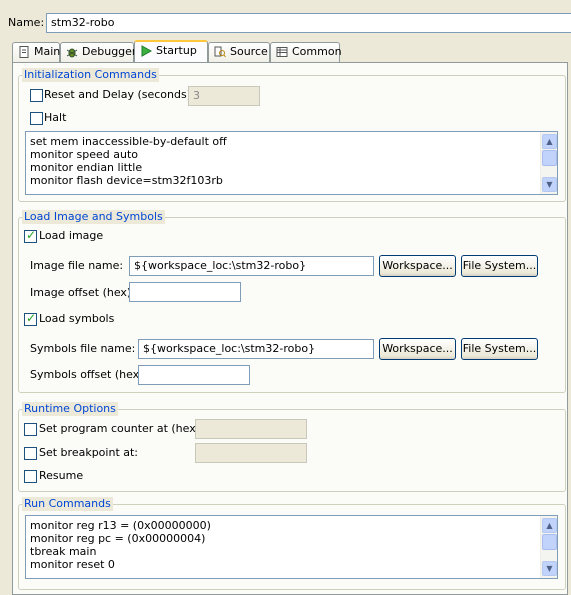 This screenshot has height=595, width=571. I want to click on set-pc-label: Set program counter at (hex):, so click(121, 428).